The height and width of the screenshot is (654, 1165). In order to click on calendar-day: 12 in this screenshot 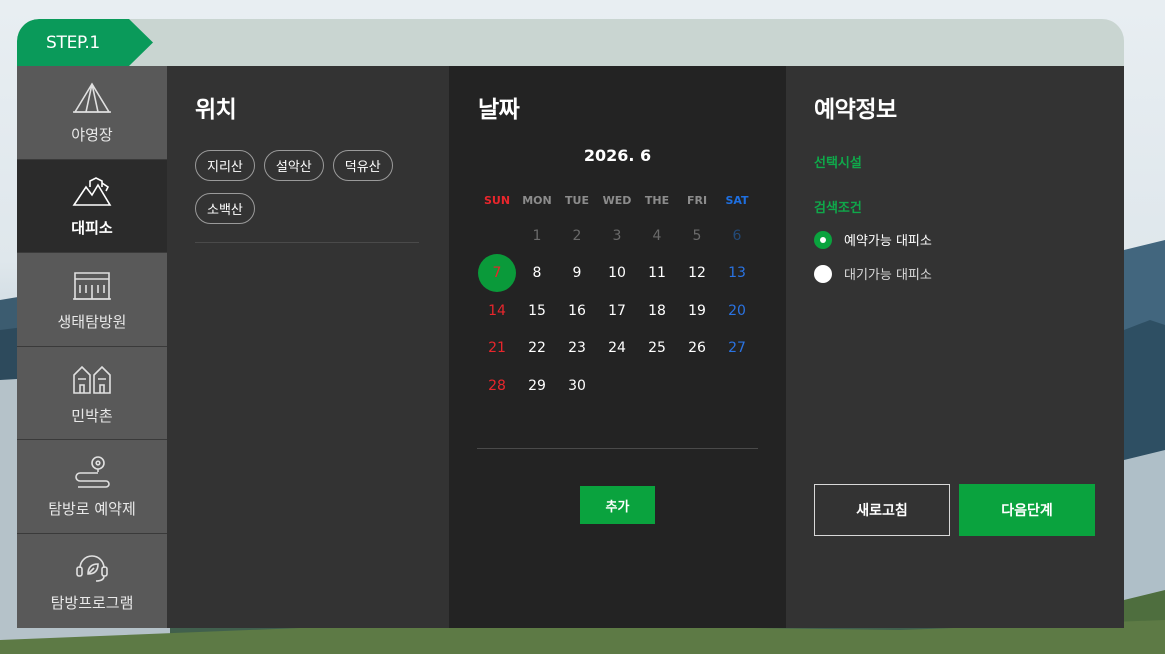, I will do `click(697, 273)`.